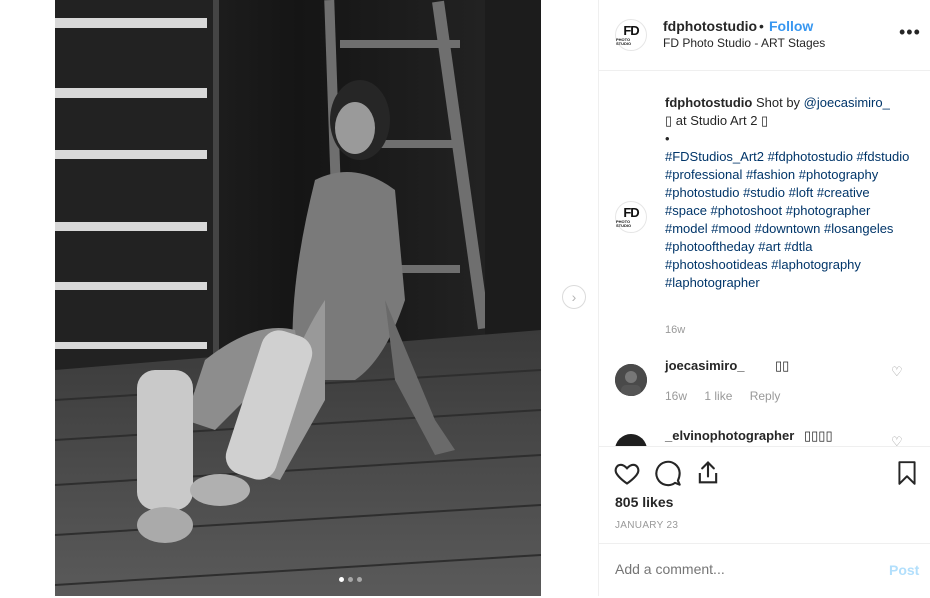 The image size is (930, 598). What do you see at coordinates (883, 156) in the screenshot?
I see `hashtag-link: #fdstudio` at bounding box center [883, 156].